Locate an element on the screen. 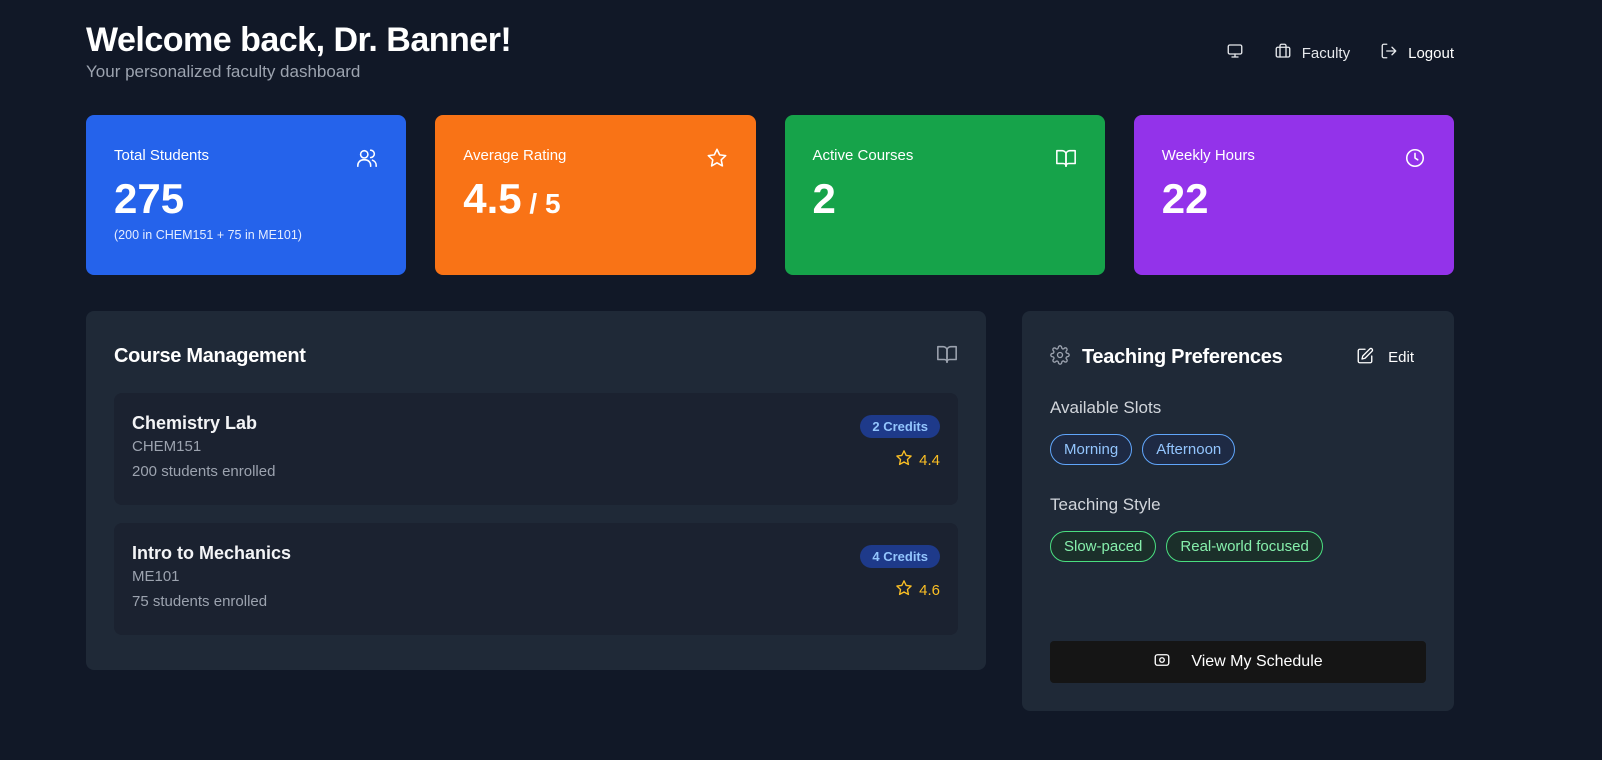 This screenshot has height=760, width=1602. monitor-icon is located at coordinates (1235, 53).